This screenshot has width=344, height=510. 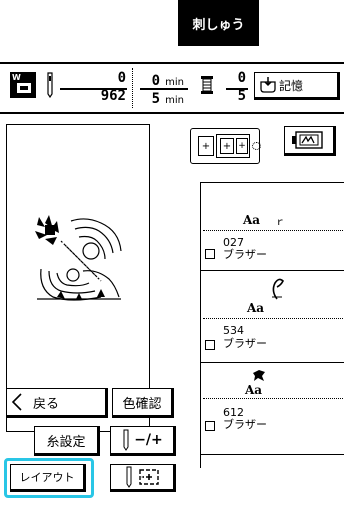 I want to click on color-count-current: 0, so click(x=241, y=78).